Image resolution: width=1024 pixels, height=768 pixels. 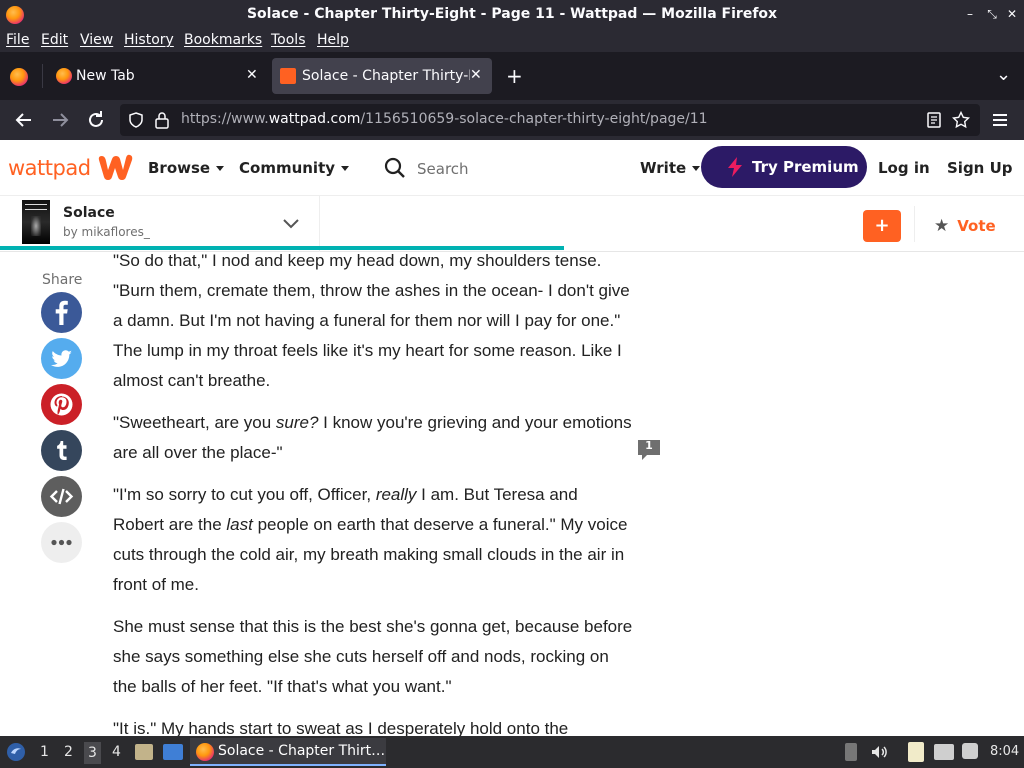 I want to click on app-menu-button, so click(x=1000, y=120).